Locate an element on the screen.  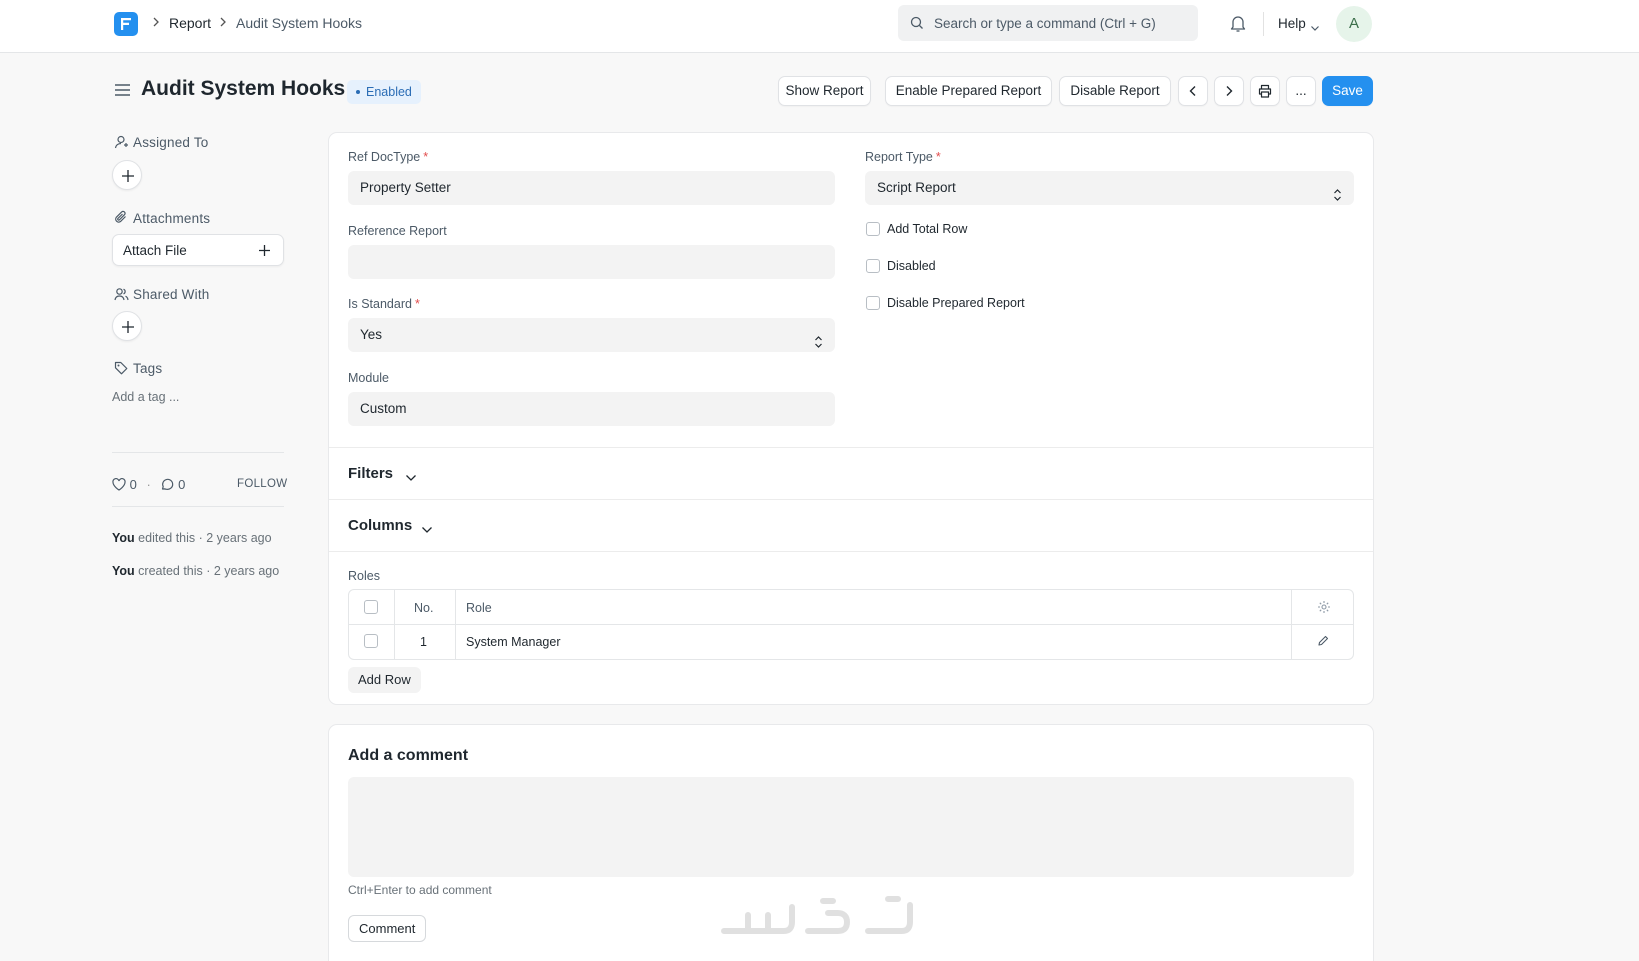
row-number: 1 is located at coordinates (423, 642).